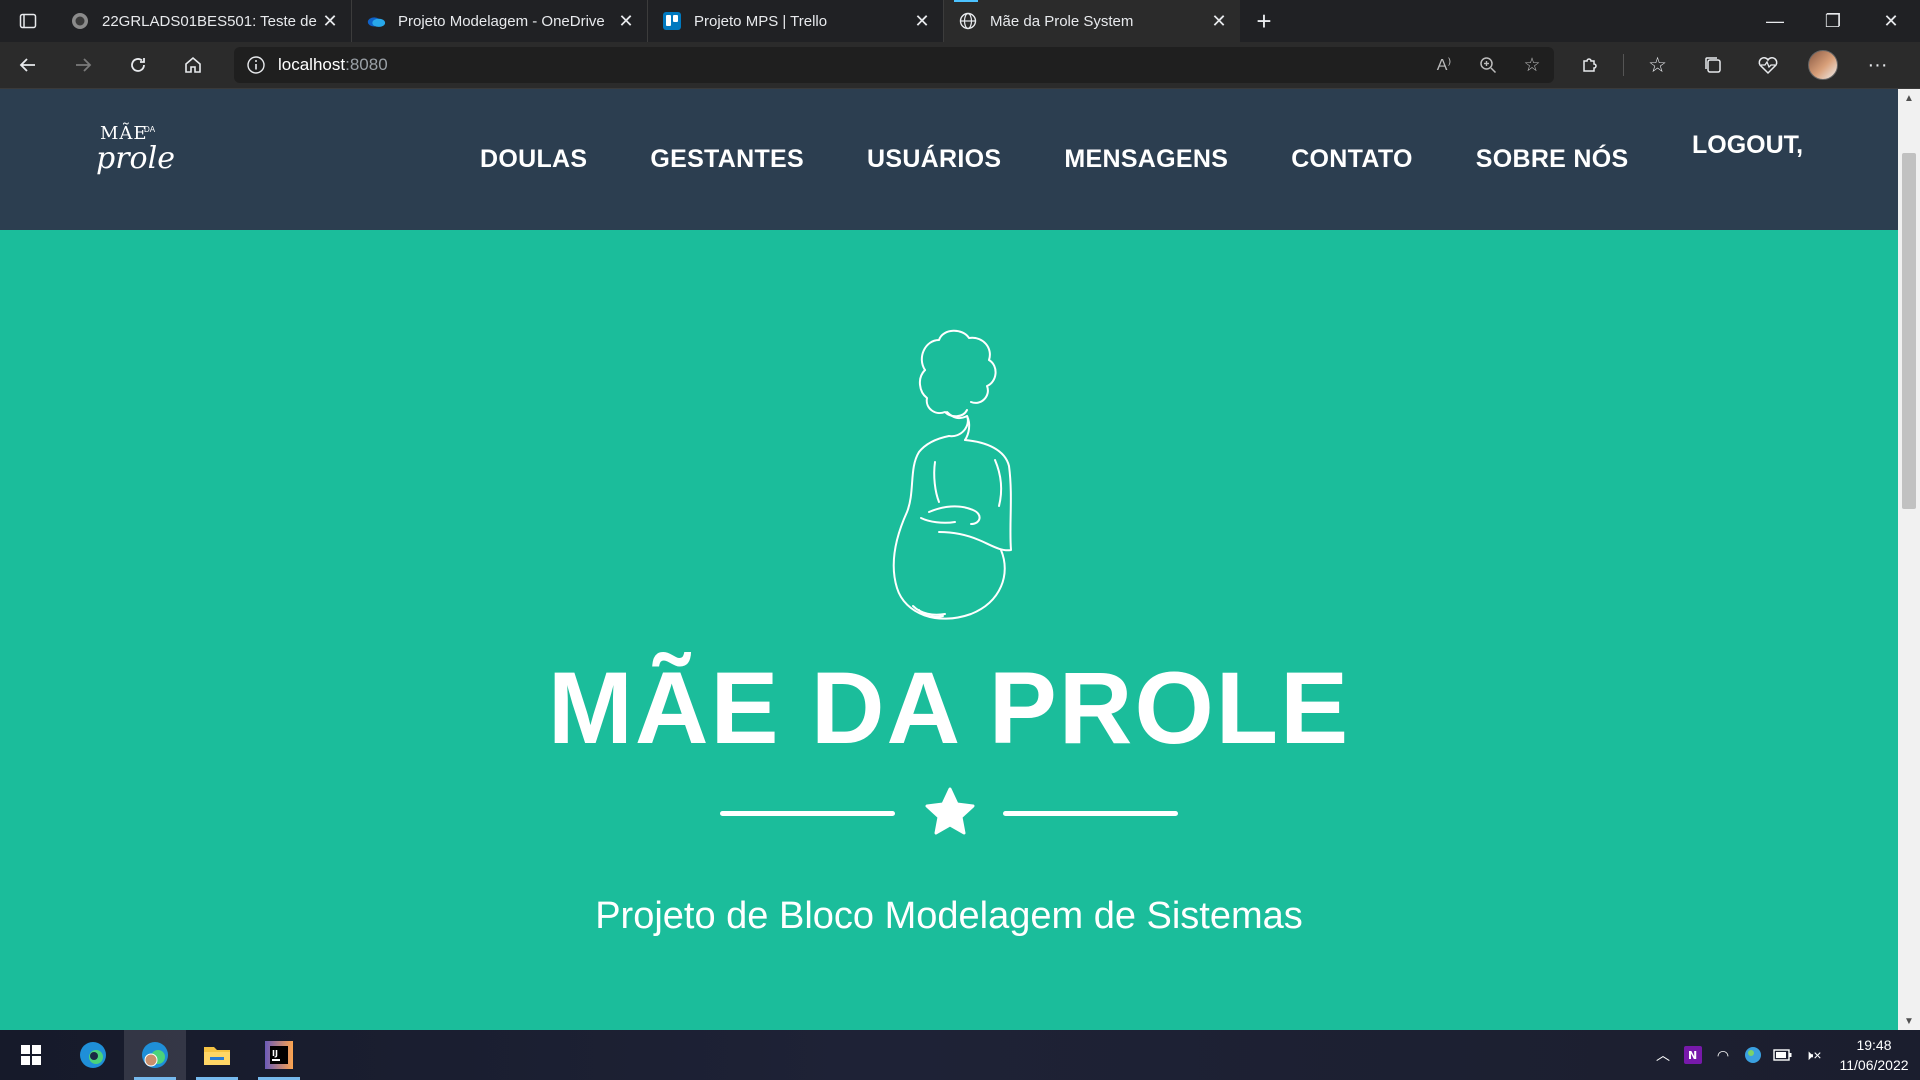 The image size is (1920, 1080). I want to click on taskbar-edge, so click(93, 1055).